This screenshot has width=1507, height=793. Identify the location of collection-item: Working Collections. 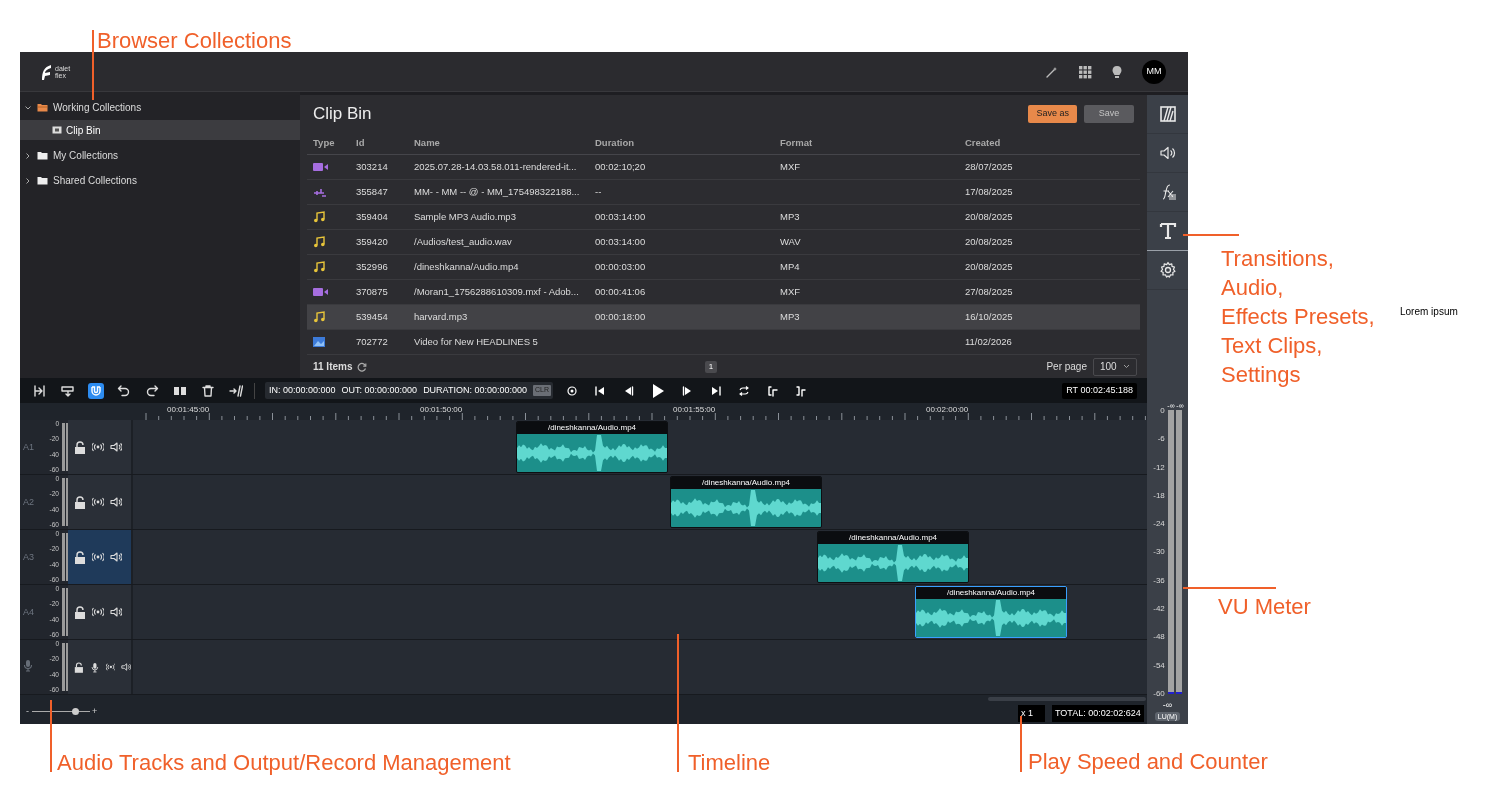
(160, 107).